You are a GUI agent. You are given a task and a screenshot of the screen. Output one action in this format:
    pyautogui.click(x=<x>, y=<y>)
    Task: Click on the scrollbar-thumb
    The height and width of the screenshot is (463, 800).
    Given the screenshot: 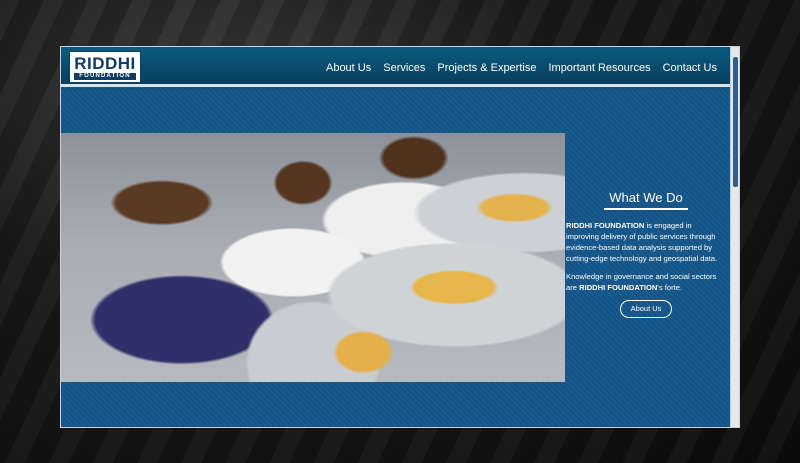 What is the action you would take?
    pyautogui.click(x=735, y=122)
    